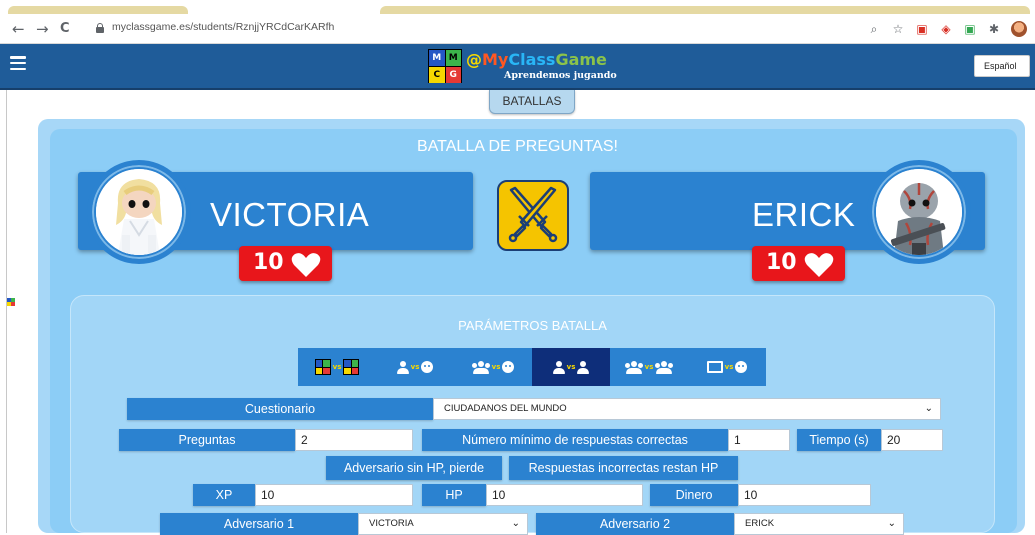 The height and width of the screenshot is (535, 1035). Describe the element at coordinates (414, 468) in the screenshot. I see `opponent-no-hp-loses-toggle: Adversario sin HP, pierde` at that location.